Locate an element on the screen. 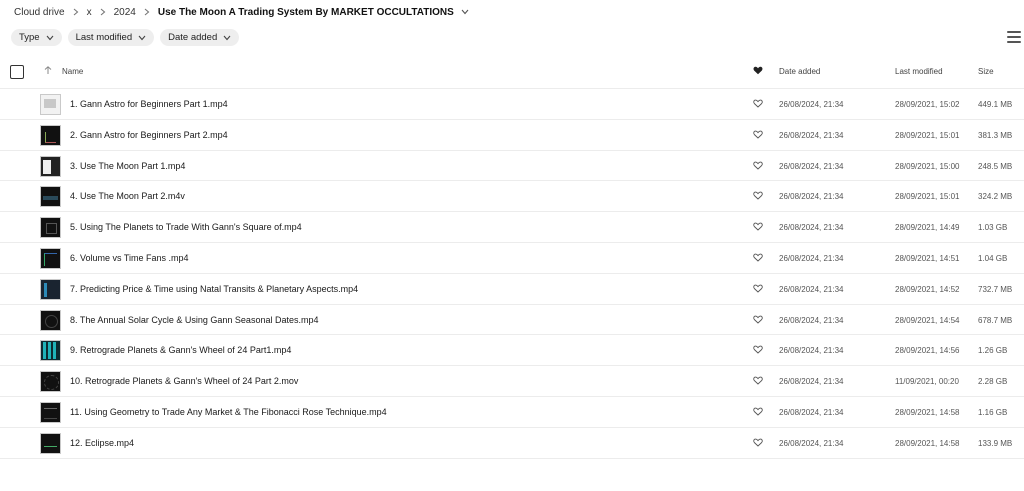 The width and height of the screenshot is (1024, 491). file-size: 1.03 GB is located at coordinates (993, 228).